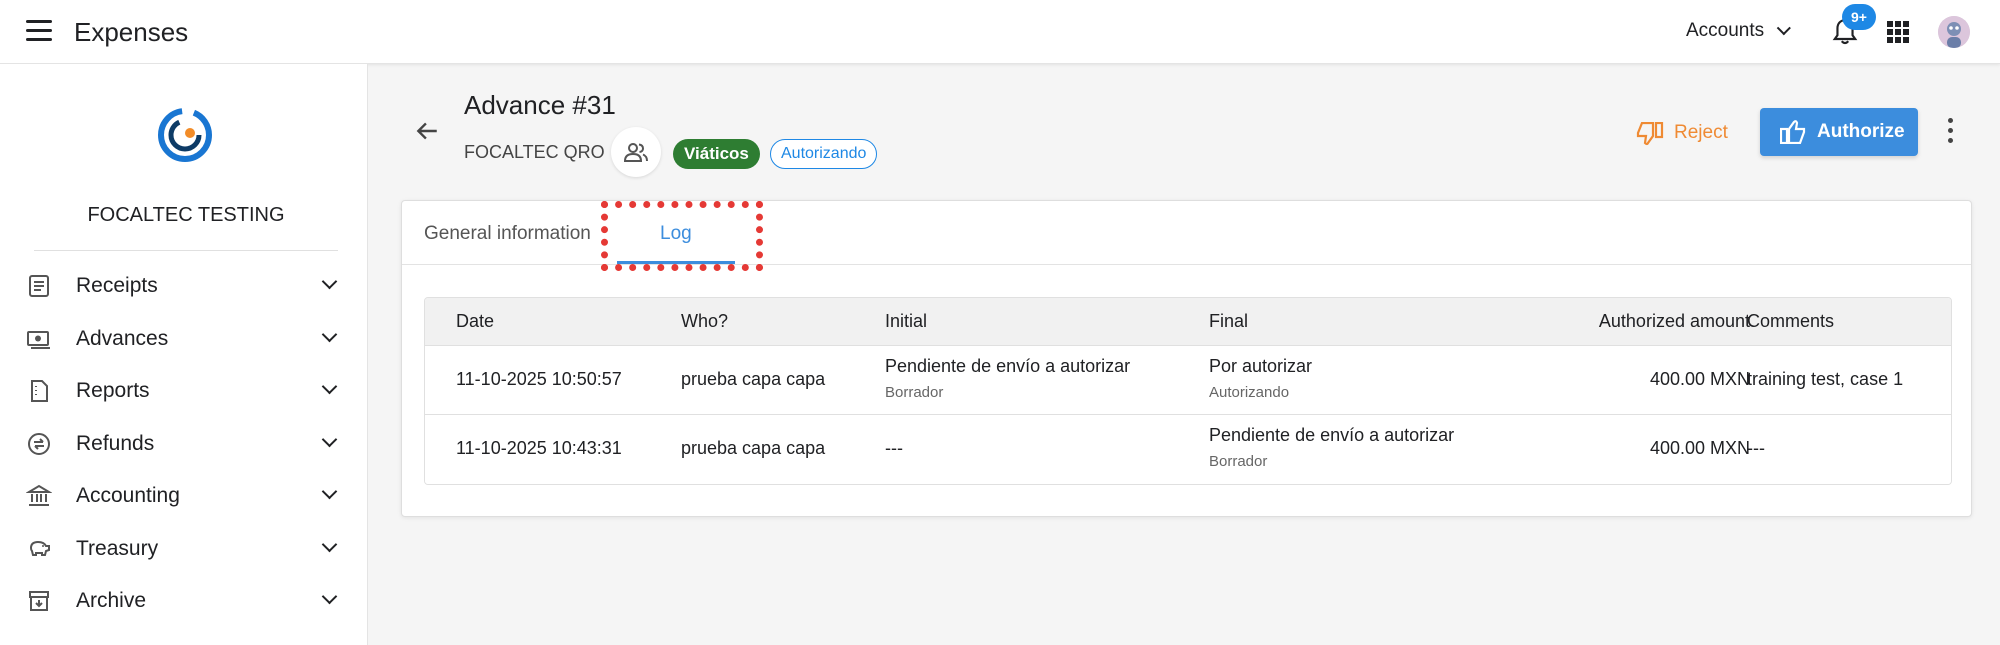 The width and height of the screenshot is (2000, 645). What do you see at coordinates (1249, 392) in the screenshot?
I see `cell-final-sub: Autorizando` at bounding box center [1249, 392].